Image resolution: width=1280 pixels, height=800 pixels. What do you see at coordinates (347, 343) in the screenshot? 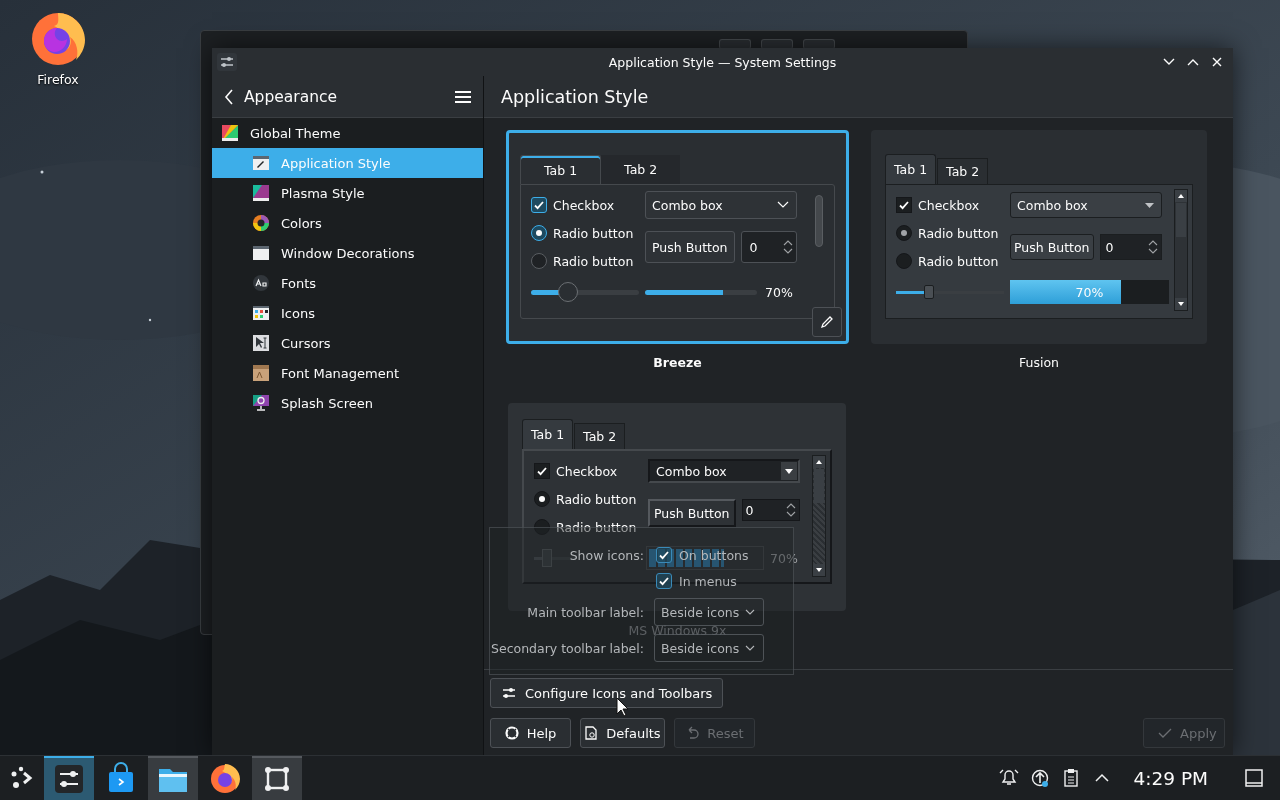
I see `sidebar-item: Cursors` at bounding box center [347, 343].